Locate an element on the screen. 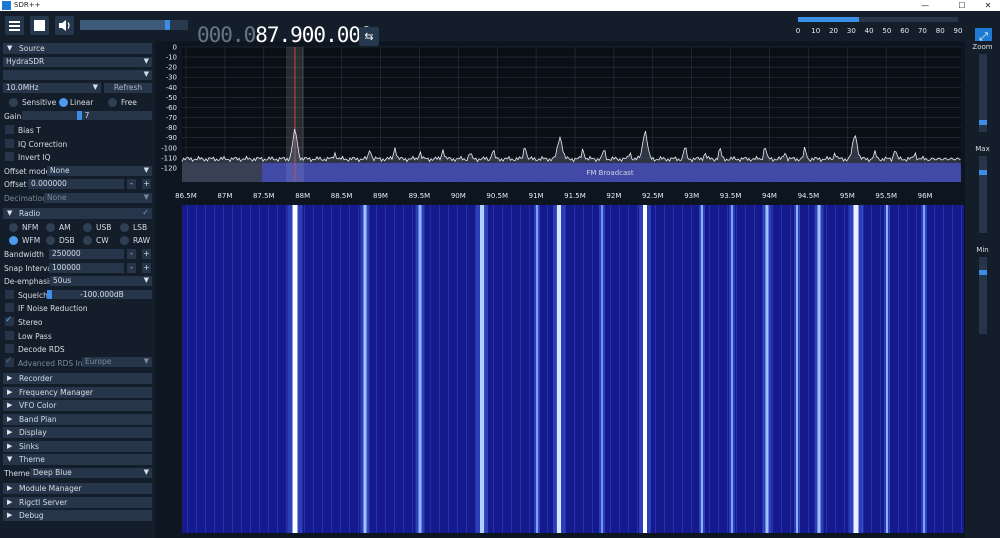 This screenshot has width=1000, height=538. section-sinks: ▶ Sinks is located at coordinates (77, 446).